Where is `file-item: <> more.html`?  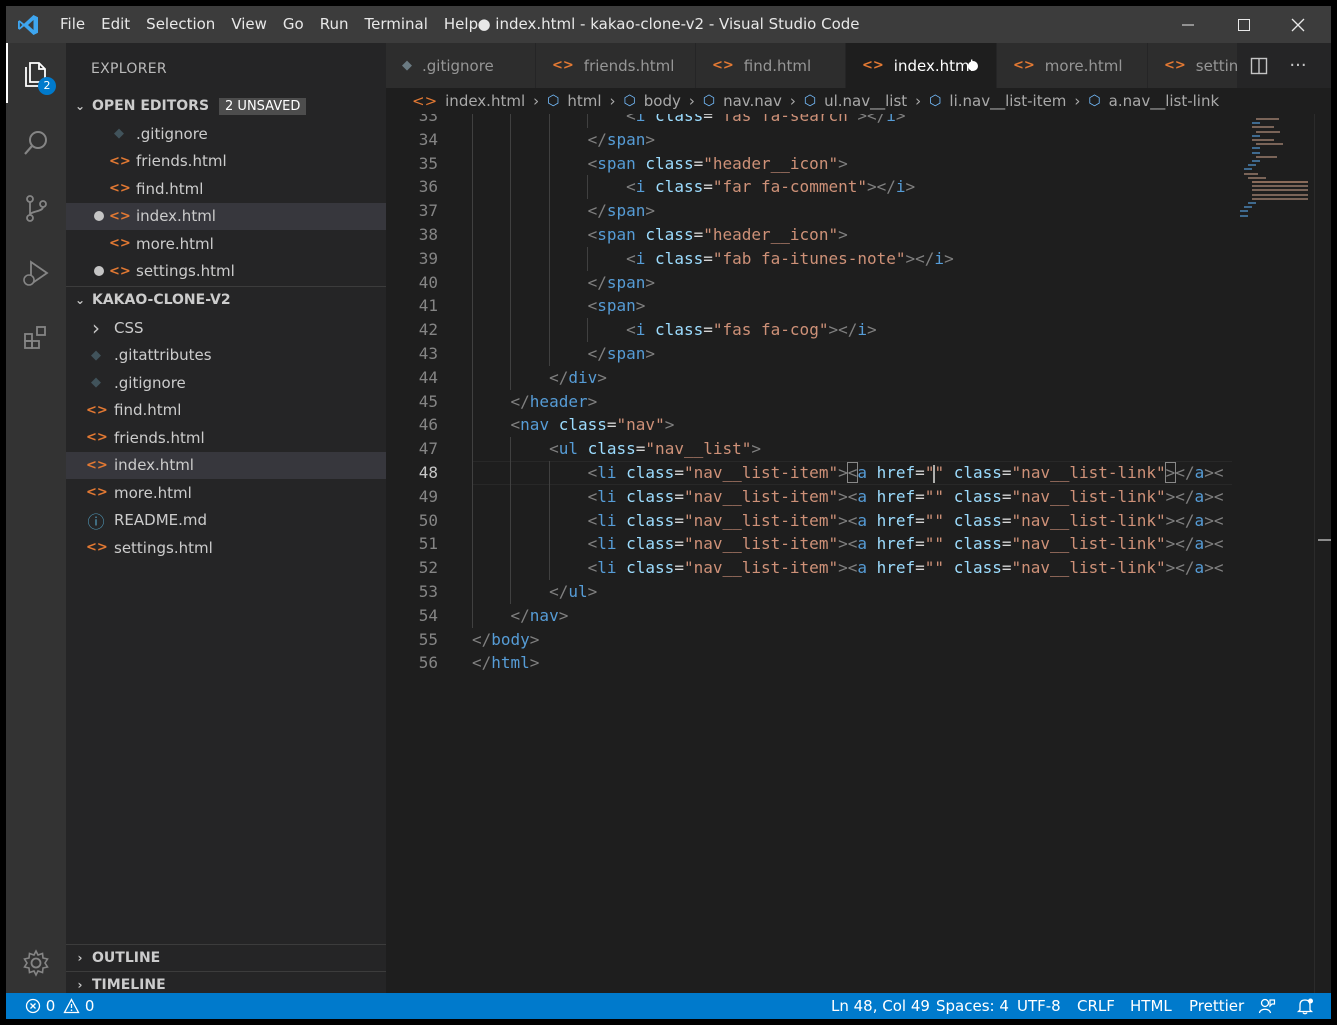 file-item: <> more.html is located at coordinates (226, 492).